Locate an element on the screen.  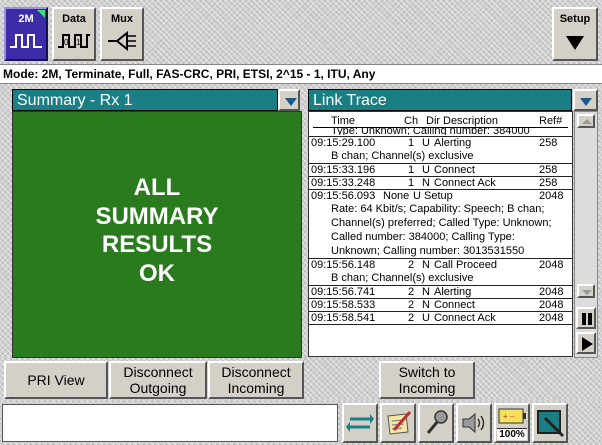
disconnect-outgoing-label-2: Outgoing is located at coordinates (158, 388).